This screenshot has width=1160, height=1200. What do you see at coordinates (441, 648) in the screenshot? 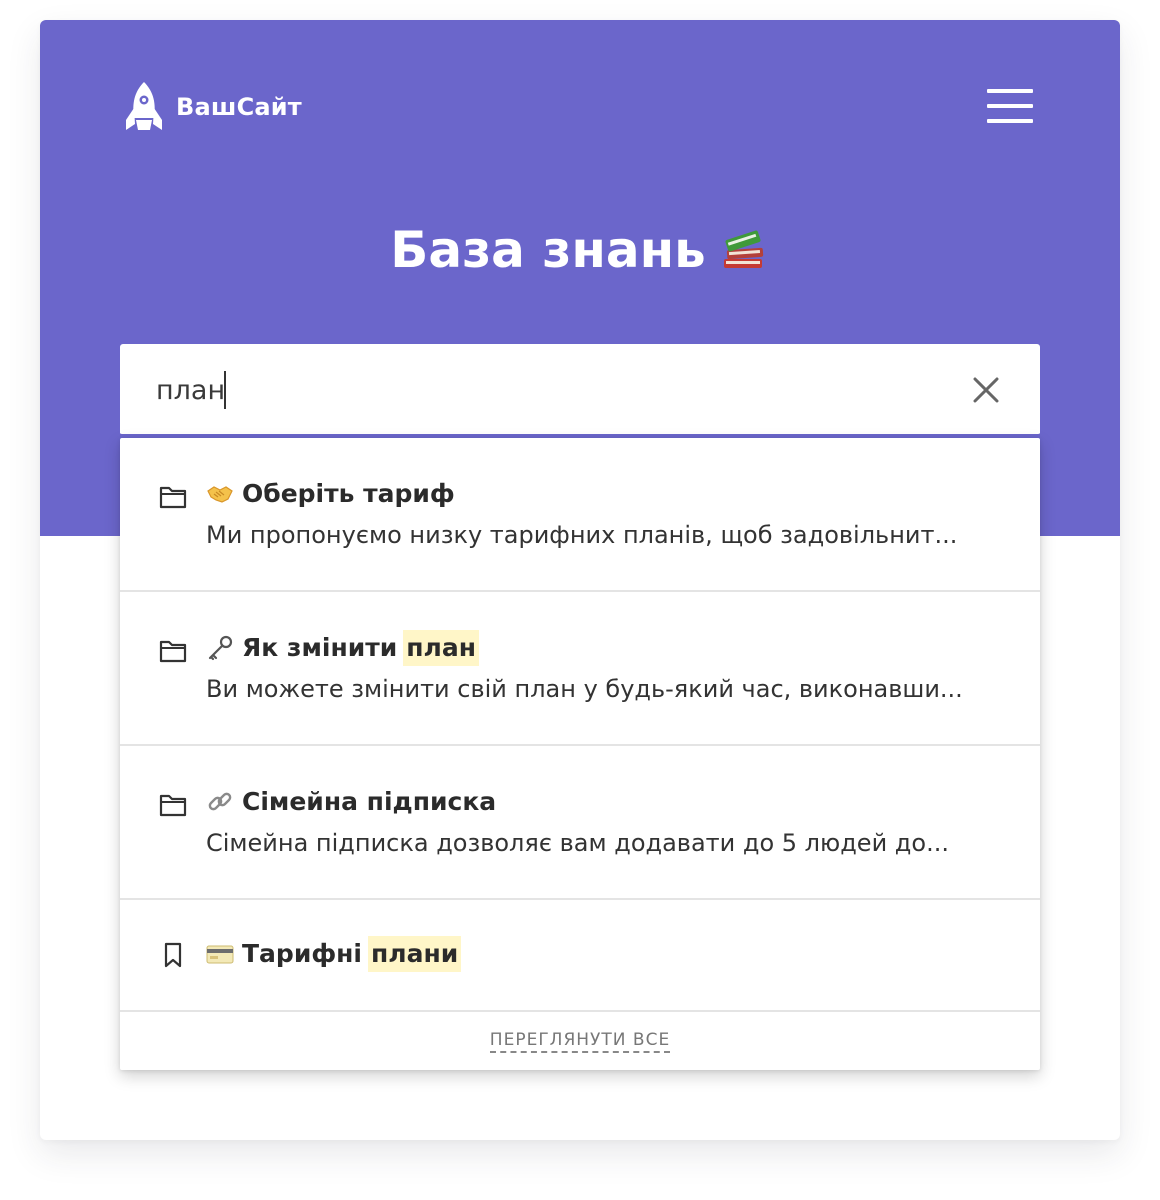
I see `search-match-highlight: план` at bounding box center [441, 648].